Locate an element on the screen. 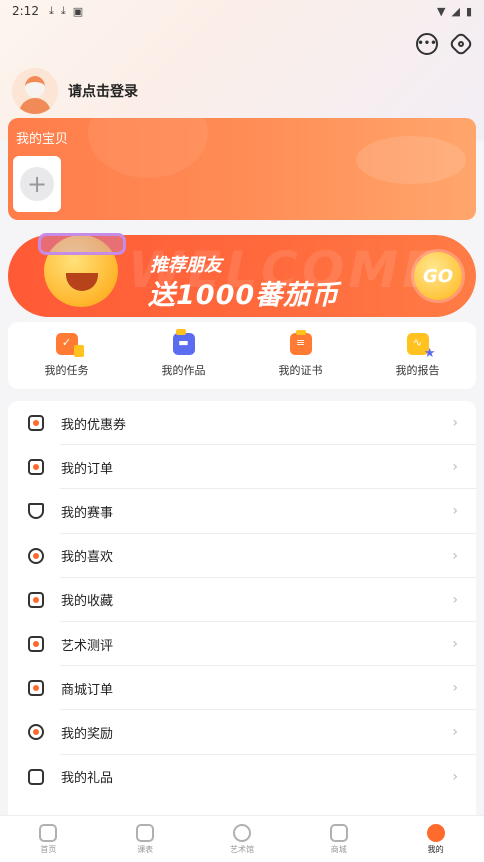 The height and width of the screenshot is (862, 484). reward-icon is located at coordinates (36, 732).